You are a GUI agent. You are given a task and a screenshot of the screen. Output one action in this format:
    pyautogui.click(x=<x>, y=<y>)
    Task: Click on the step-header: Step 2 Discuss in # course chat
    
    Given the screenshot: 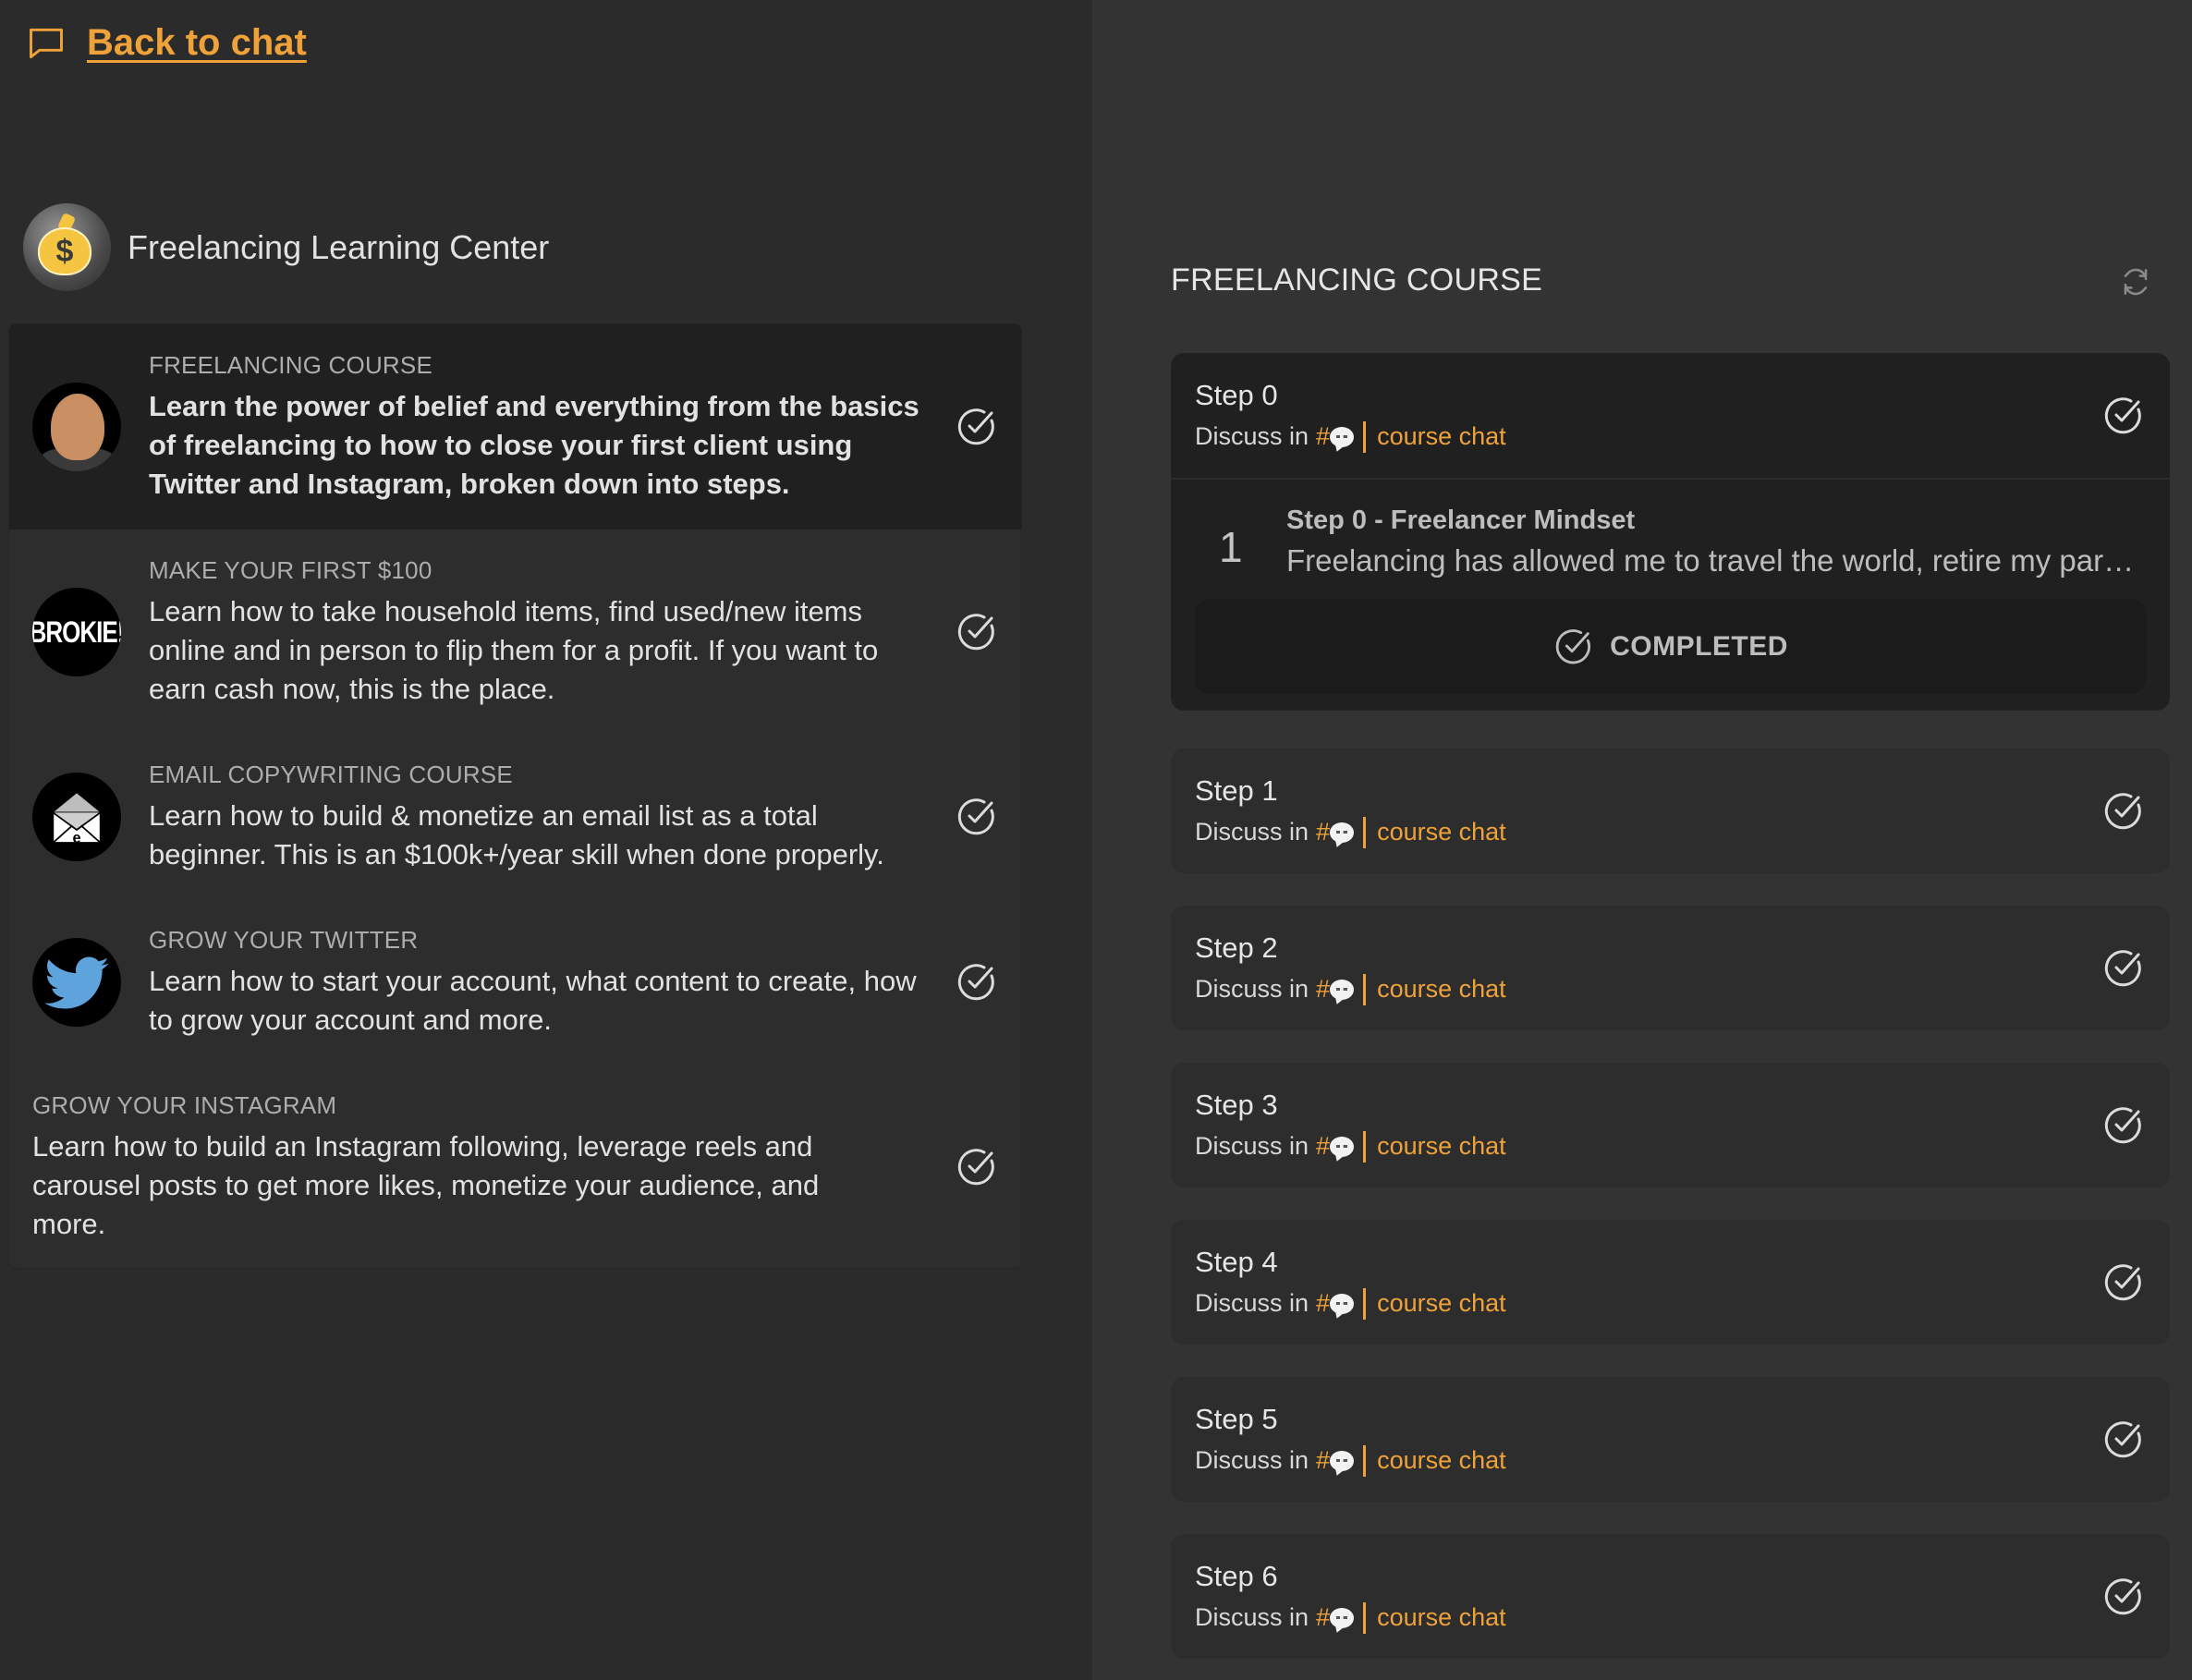 What is the action you would take?
    pyautogui.click(x=1671, y=968)
    